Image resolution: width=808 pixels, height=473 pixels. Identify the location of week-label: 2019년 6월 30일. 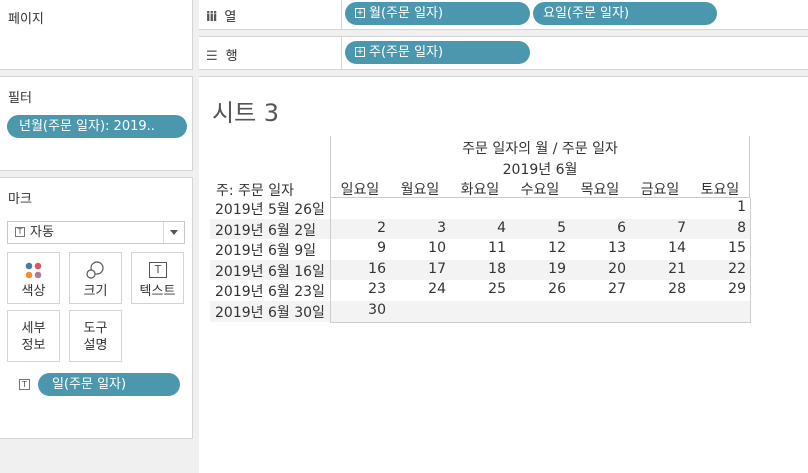
(270, 313).